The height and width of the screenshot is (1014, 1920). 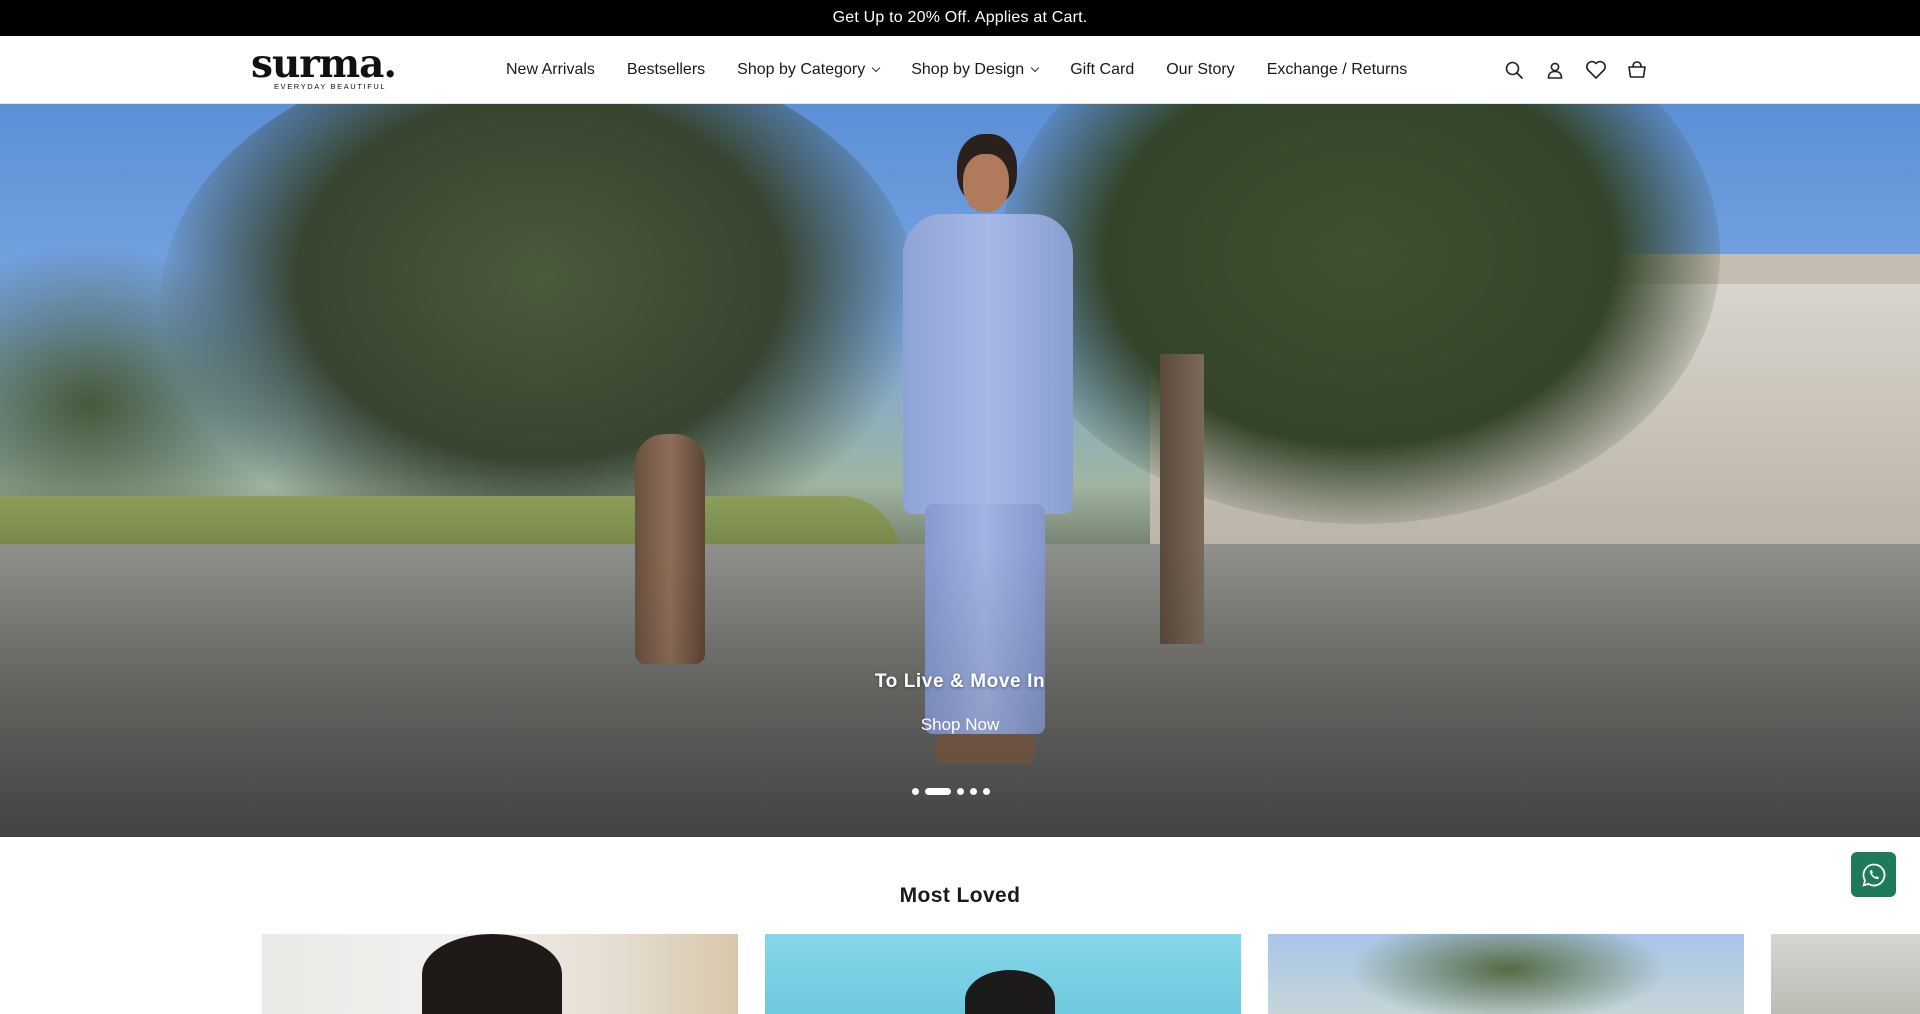 I want to click on account-icon, so click(x=1555, y=70).